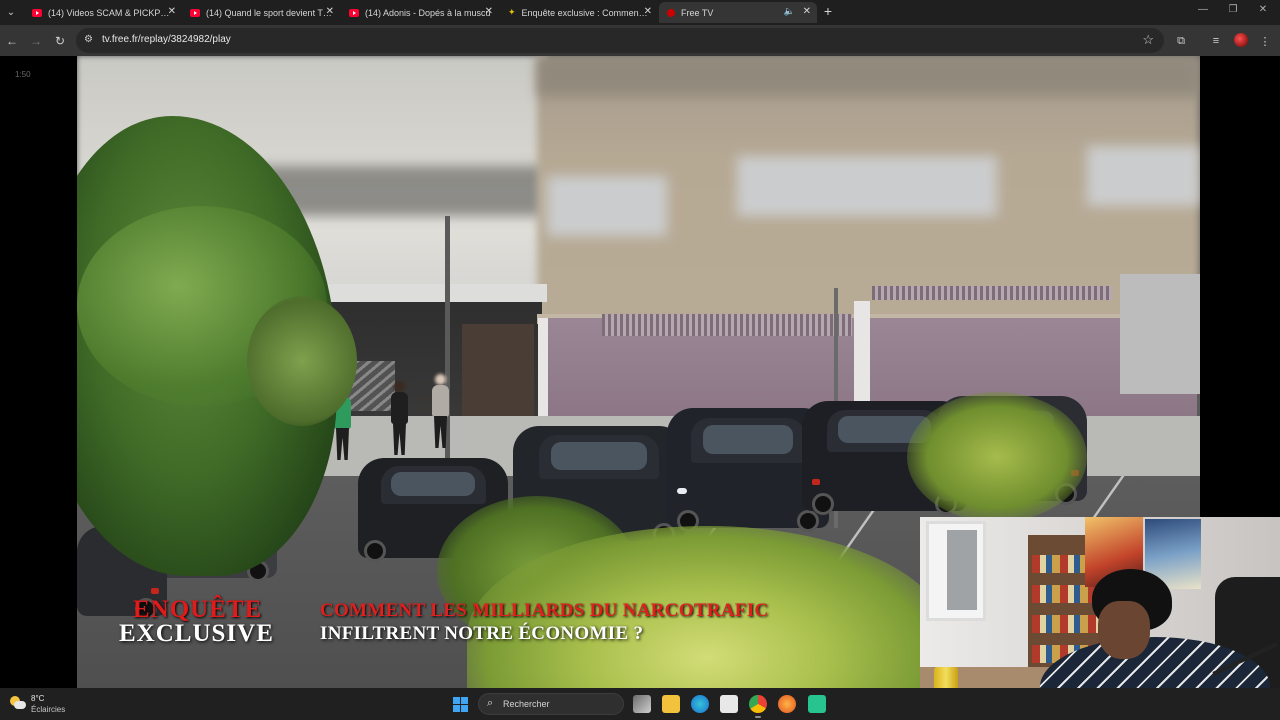 The image size is (1280, 720). What do you see at coordinates (11, 12) in the screenshot?
I see `tab-search-chevron-icon: ⌄` at bounding box center [11, 12].